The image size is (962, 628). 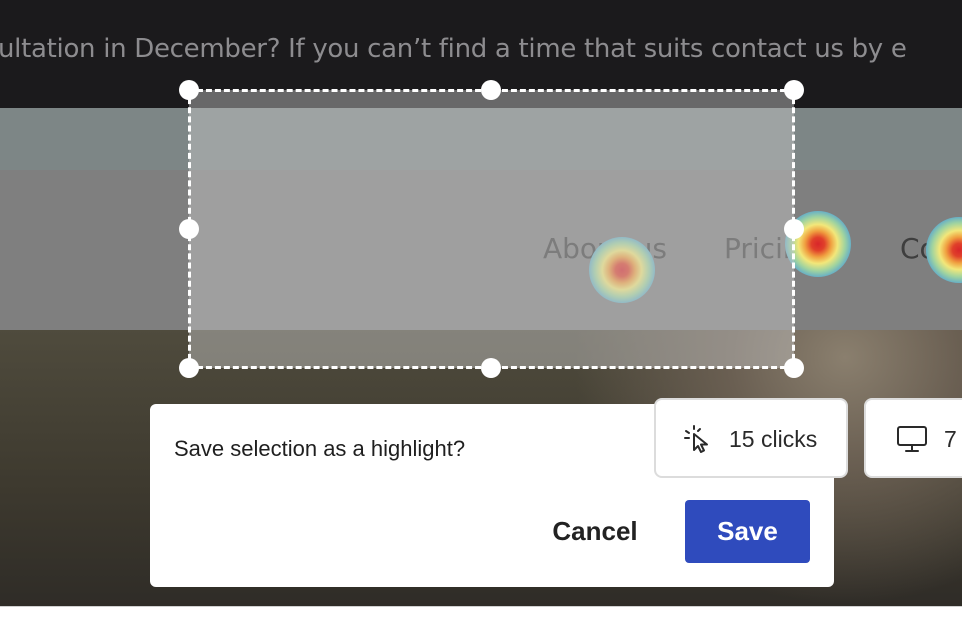 I want to click on desktop-icon, so click(x=912, y=441).